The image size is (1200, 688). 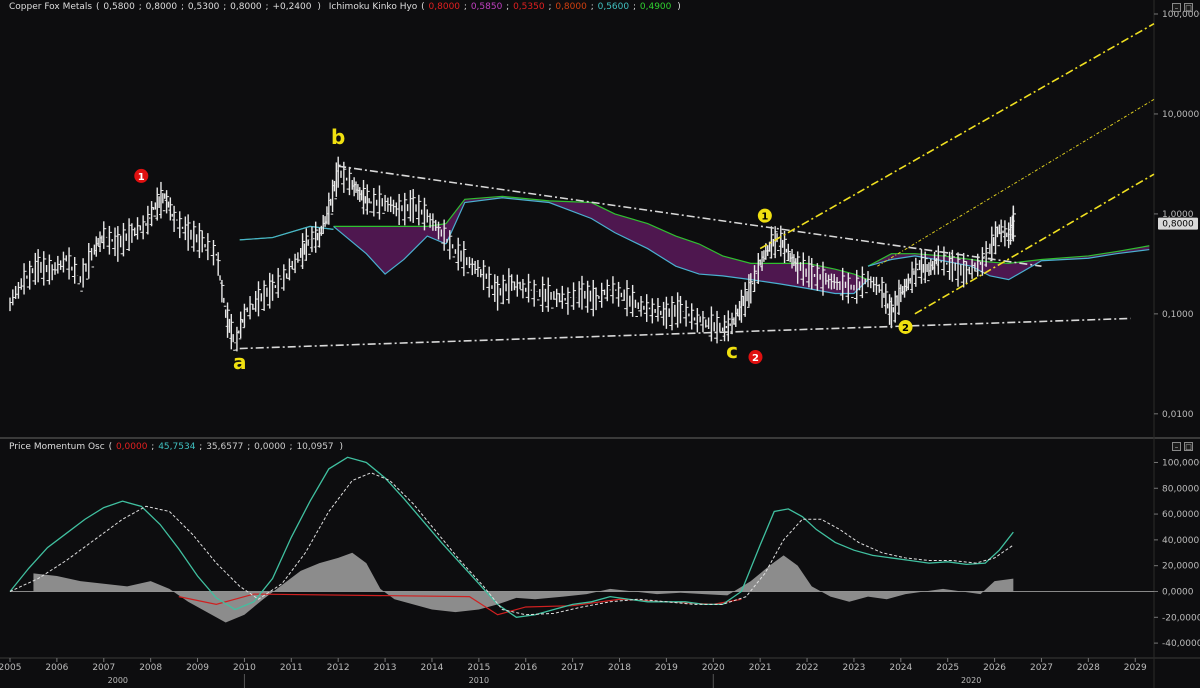 What do you see at coordinates (525, 668) in the screenshot?
I see `xtick-label-11: 2016` at bounding box center [525, 668].